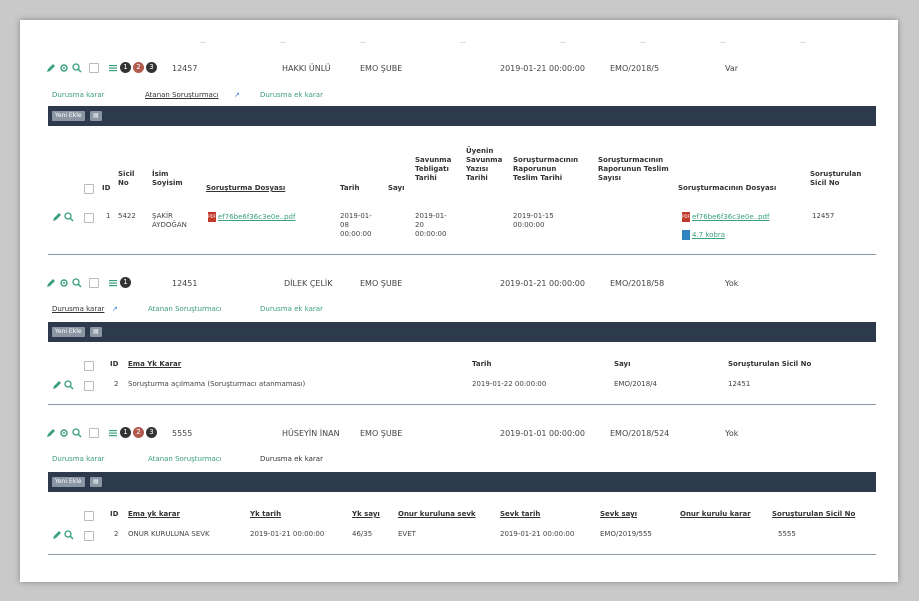 This screenshot has height=601, width=919. What do you see at coordinates (635, 68) in the screenshot?
I see `reference: EMO/2018/5` at bounding box center [635, 68].